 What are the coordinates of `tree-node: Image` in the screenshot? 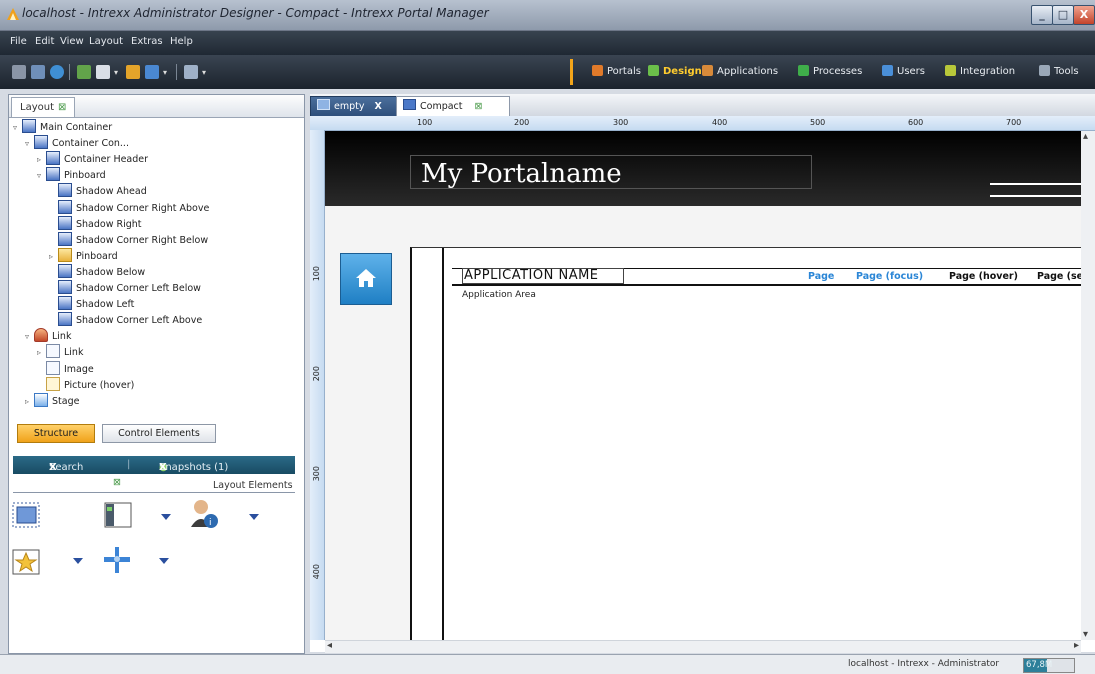 It's located at (65, 368).